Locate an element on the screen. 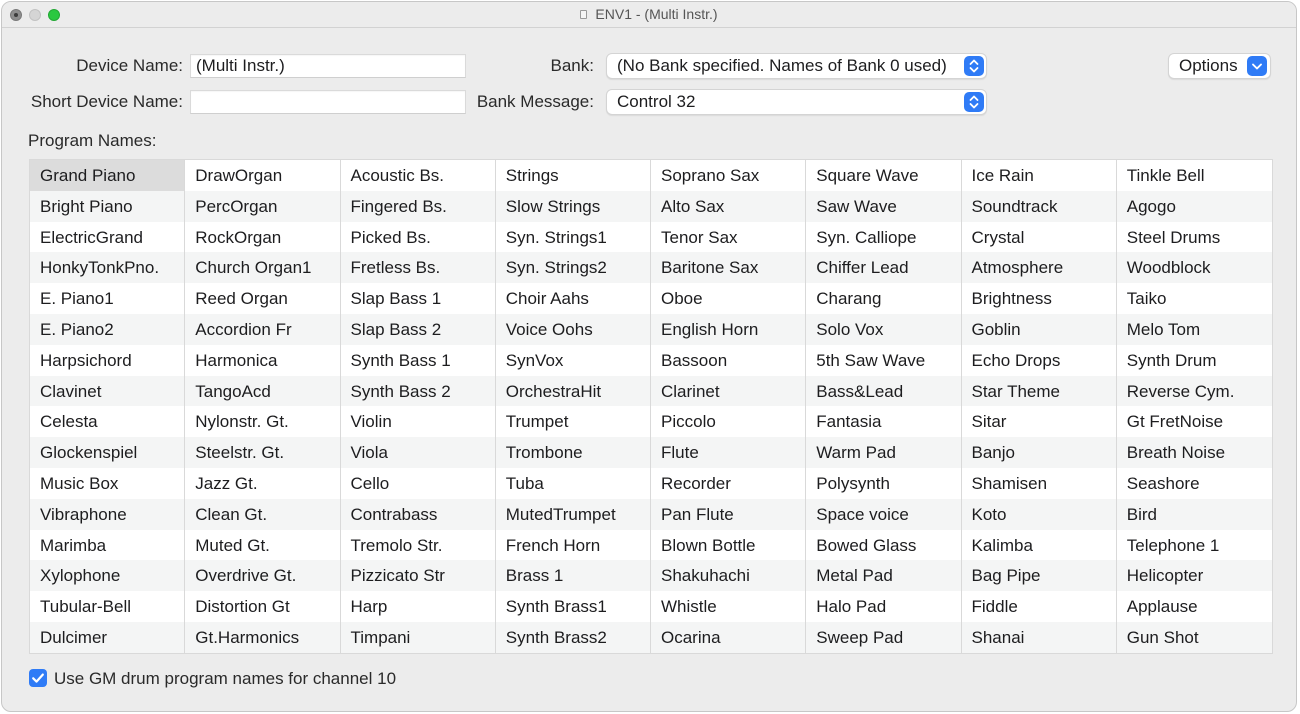 The height and width of the screenshot is (714, 1300). program-name-cell: Syn. Strings2 is located at coordinates (572, 268).